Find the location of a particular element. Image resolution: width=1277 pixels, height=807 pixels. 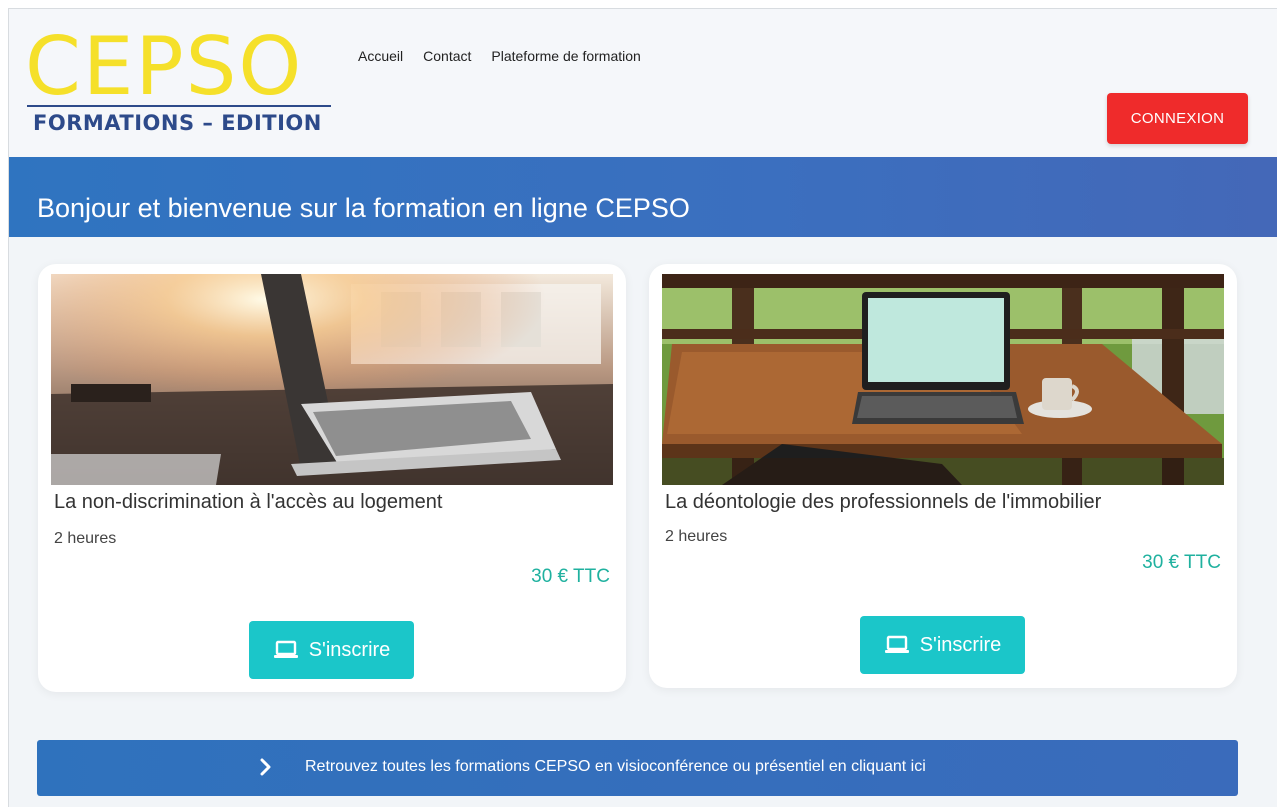

logo-subtitle: FORMATIONS – EDITION is located at coordinates (177, 123).